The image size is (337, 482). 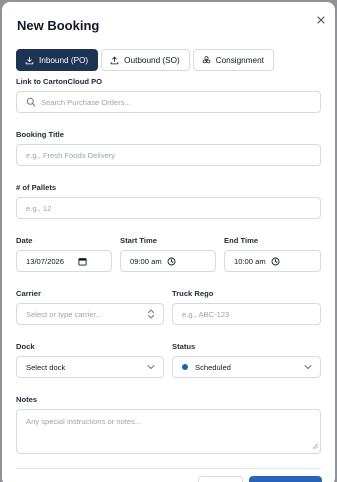 I want to click on booking-title-input: e.g., Fresh Foods Delivery, so click(x=168, y=155).